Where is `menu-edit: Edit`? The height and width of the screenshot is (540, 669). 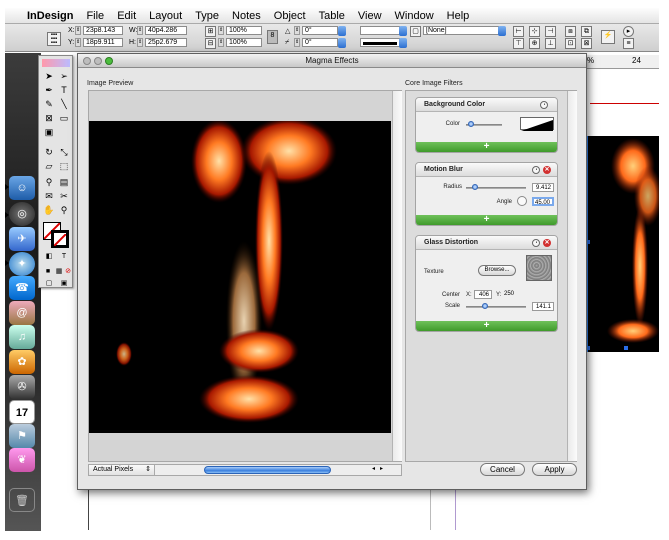 menu-edit: Edit is located at coordinates (126, 16).